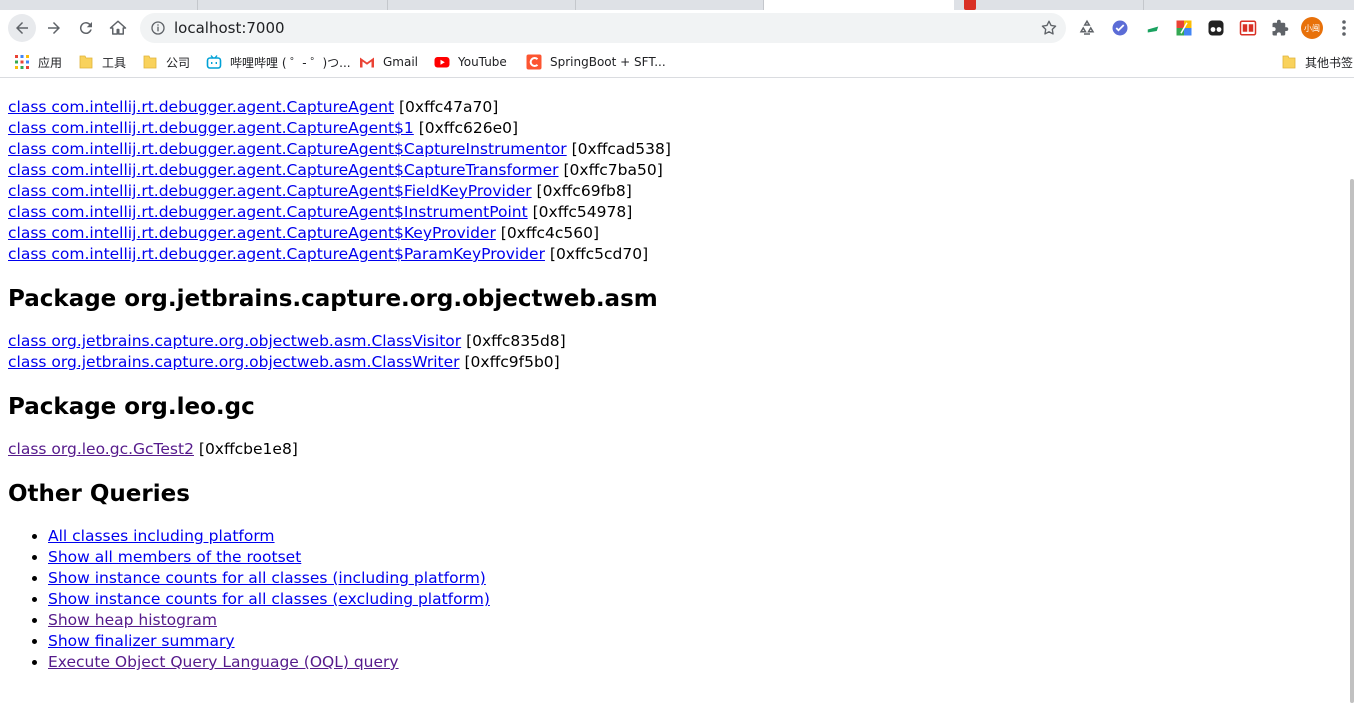 Image resolution: width=1354 pixels, height=703 pixels. What do you see at coordinates (970, 5) in the screenshot?
I see `tab-favicon` at bounding box center [970, 5].